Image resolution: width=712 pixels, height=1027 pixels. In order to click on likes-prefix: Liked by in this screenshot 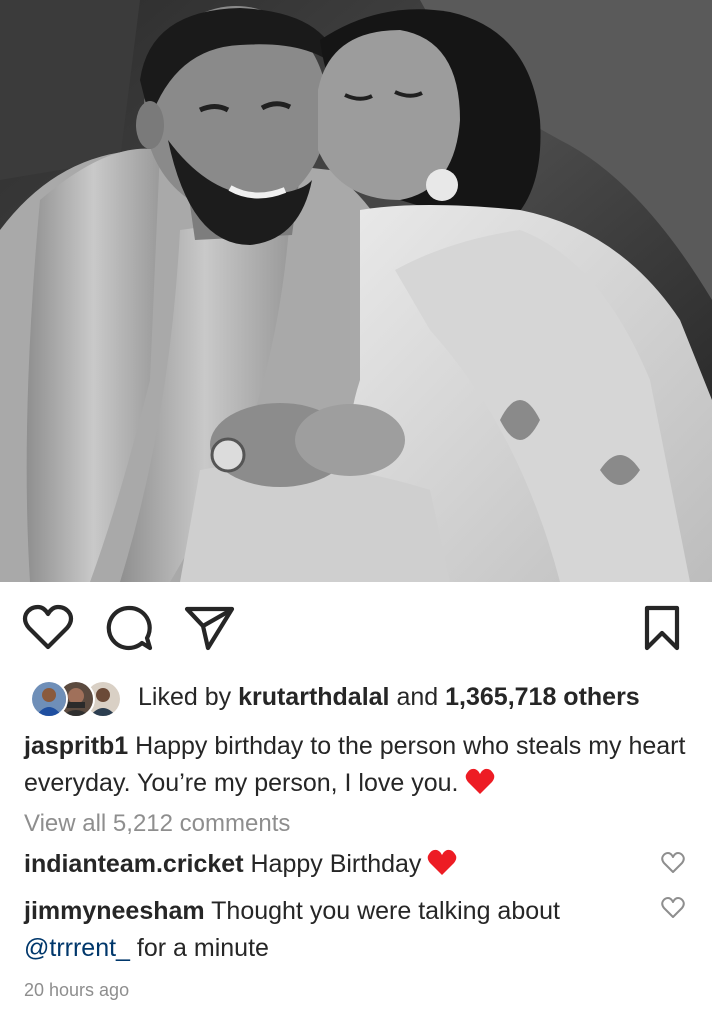, I will do `click(185, 697)`.